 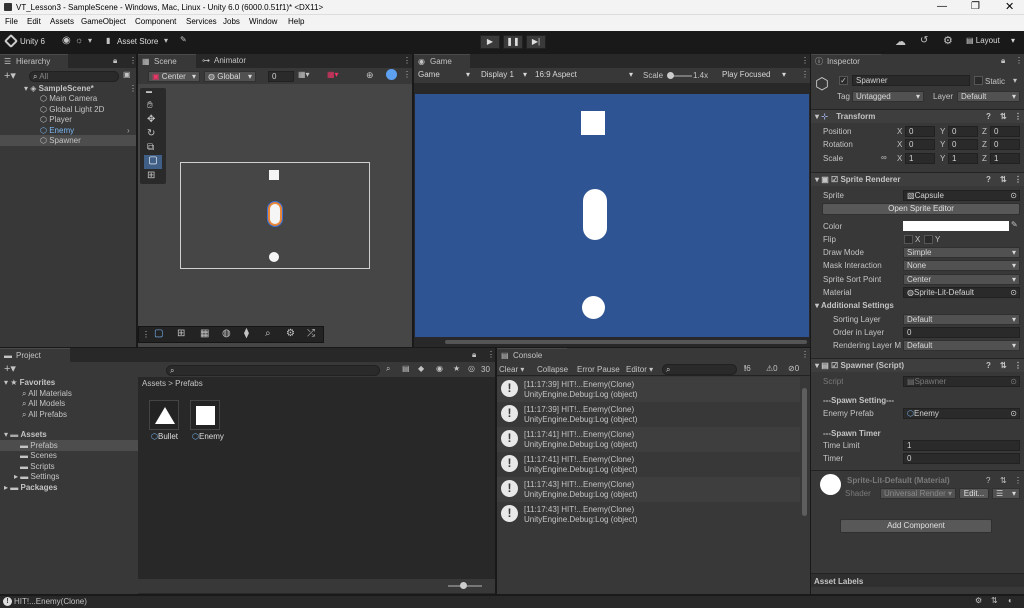 I want to click on collapse-button: Collapse, so click(x=552, y=369).